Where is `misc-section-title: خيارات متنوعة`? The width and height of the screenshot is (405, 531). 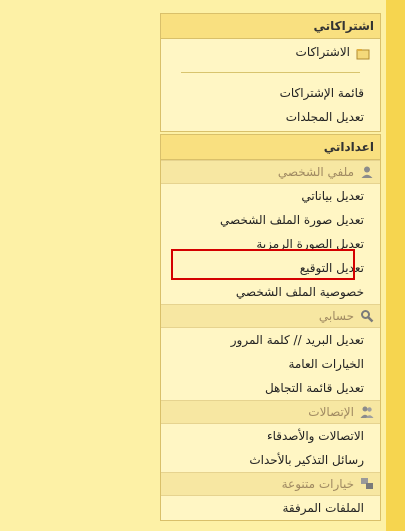
misc-section-title: خيارات متنوعة is located at coordinates (317, 484).